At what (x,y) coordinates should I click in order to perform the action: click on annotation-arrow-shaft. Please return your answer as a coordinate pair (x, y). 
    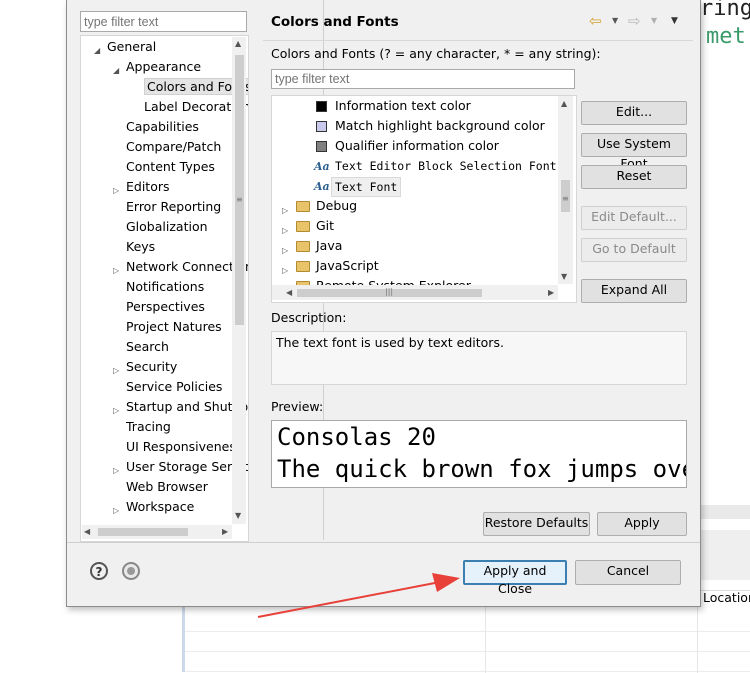
    Looking at the image, I should click on (349, 599).